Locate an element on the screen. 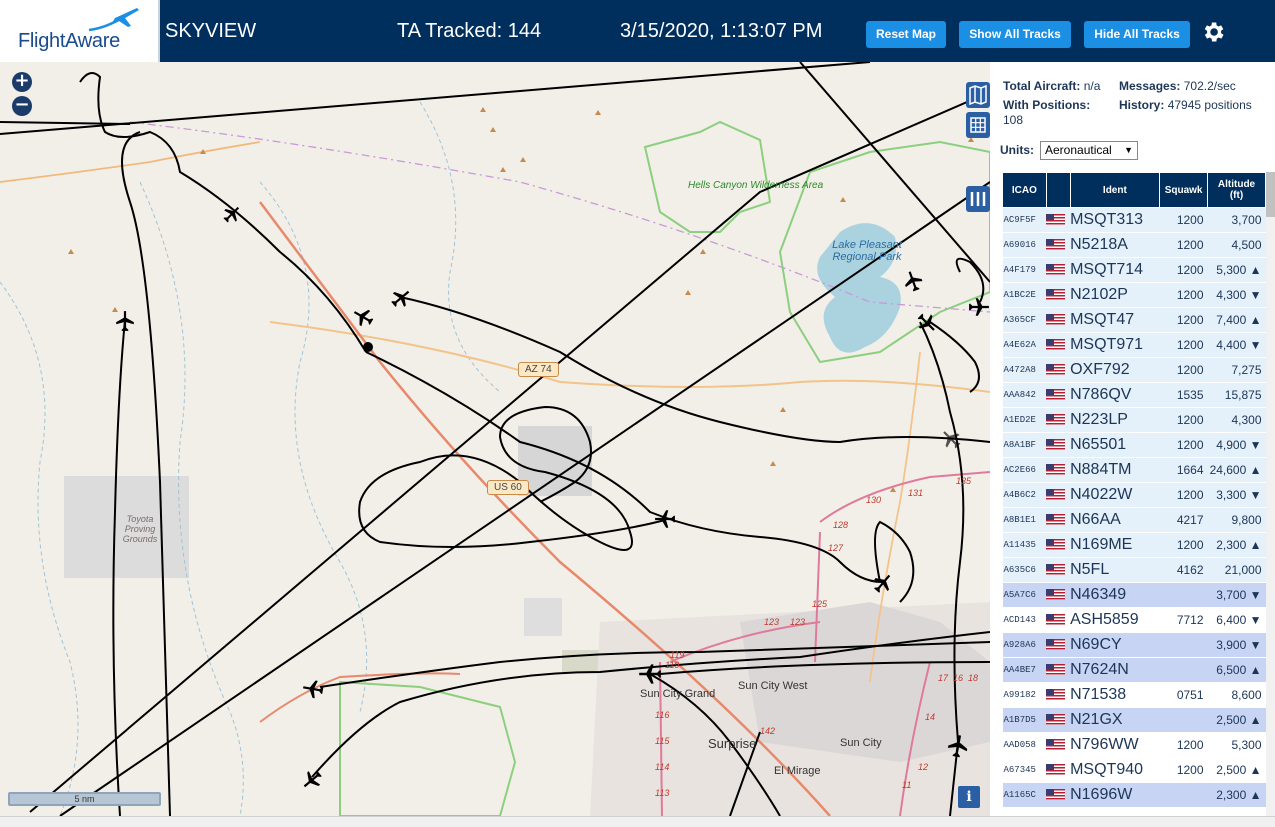  table-row: A635C6 N5FL 4162 21,000 is located at coordinates (1134, 570).